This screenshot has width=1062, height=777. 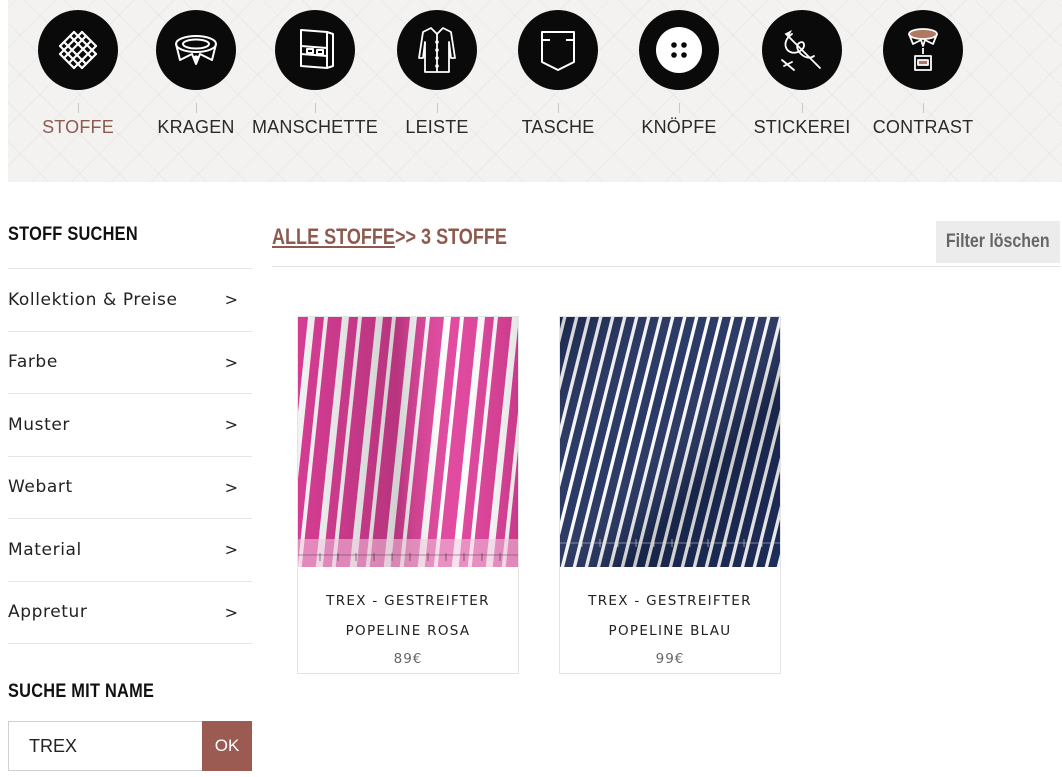 What do you see at coordinates (408, 631) in the screenshot?
I see `product-name-line2: POPELINE ROSA` at bounding box center [408, 631].